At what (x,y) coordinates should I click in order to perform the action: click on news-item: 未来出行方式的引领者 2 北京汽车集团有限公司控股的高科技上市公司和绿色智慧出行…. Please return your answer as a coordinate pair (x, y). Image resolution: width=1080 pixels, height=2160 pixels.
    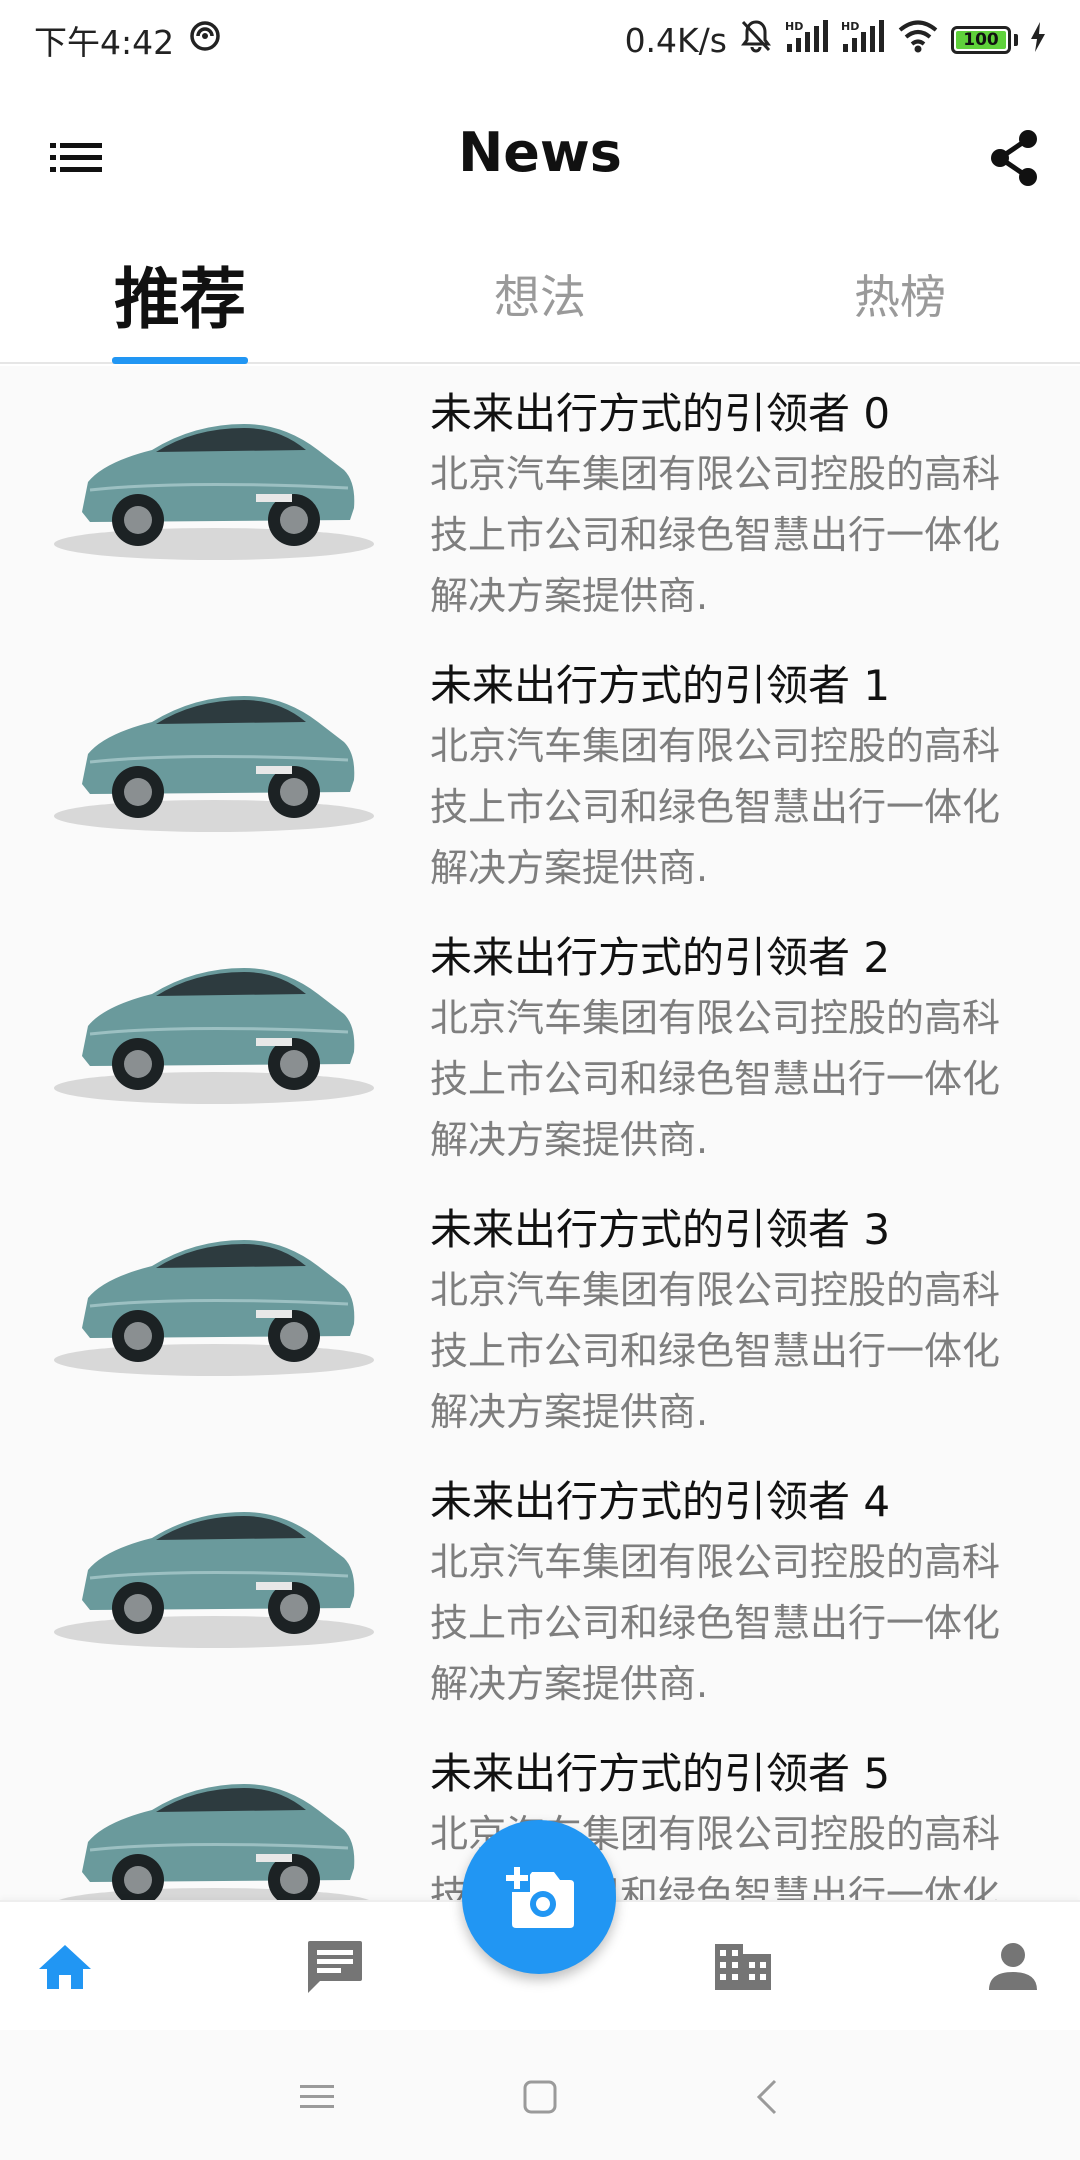
    Looking at the image, I should click on (540, 1046).